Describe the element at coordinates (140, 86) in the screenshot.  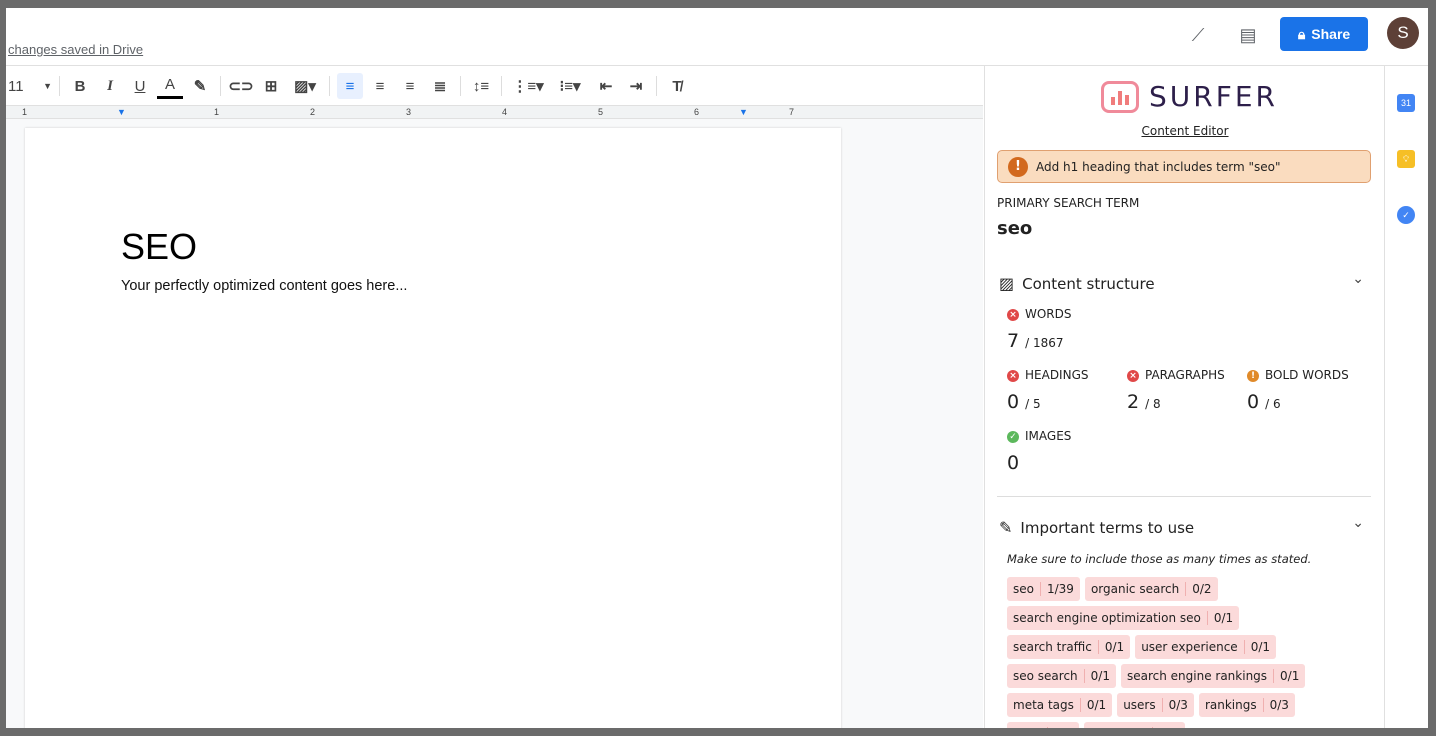
I see `underline-button: U` at that location.